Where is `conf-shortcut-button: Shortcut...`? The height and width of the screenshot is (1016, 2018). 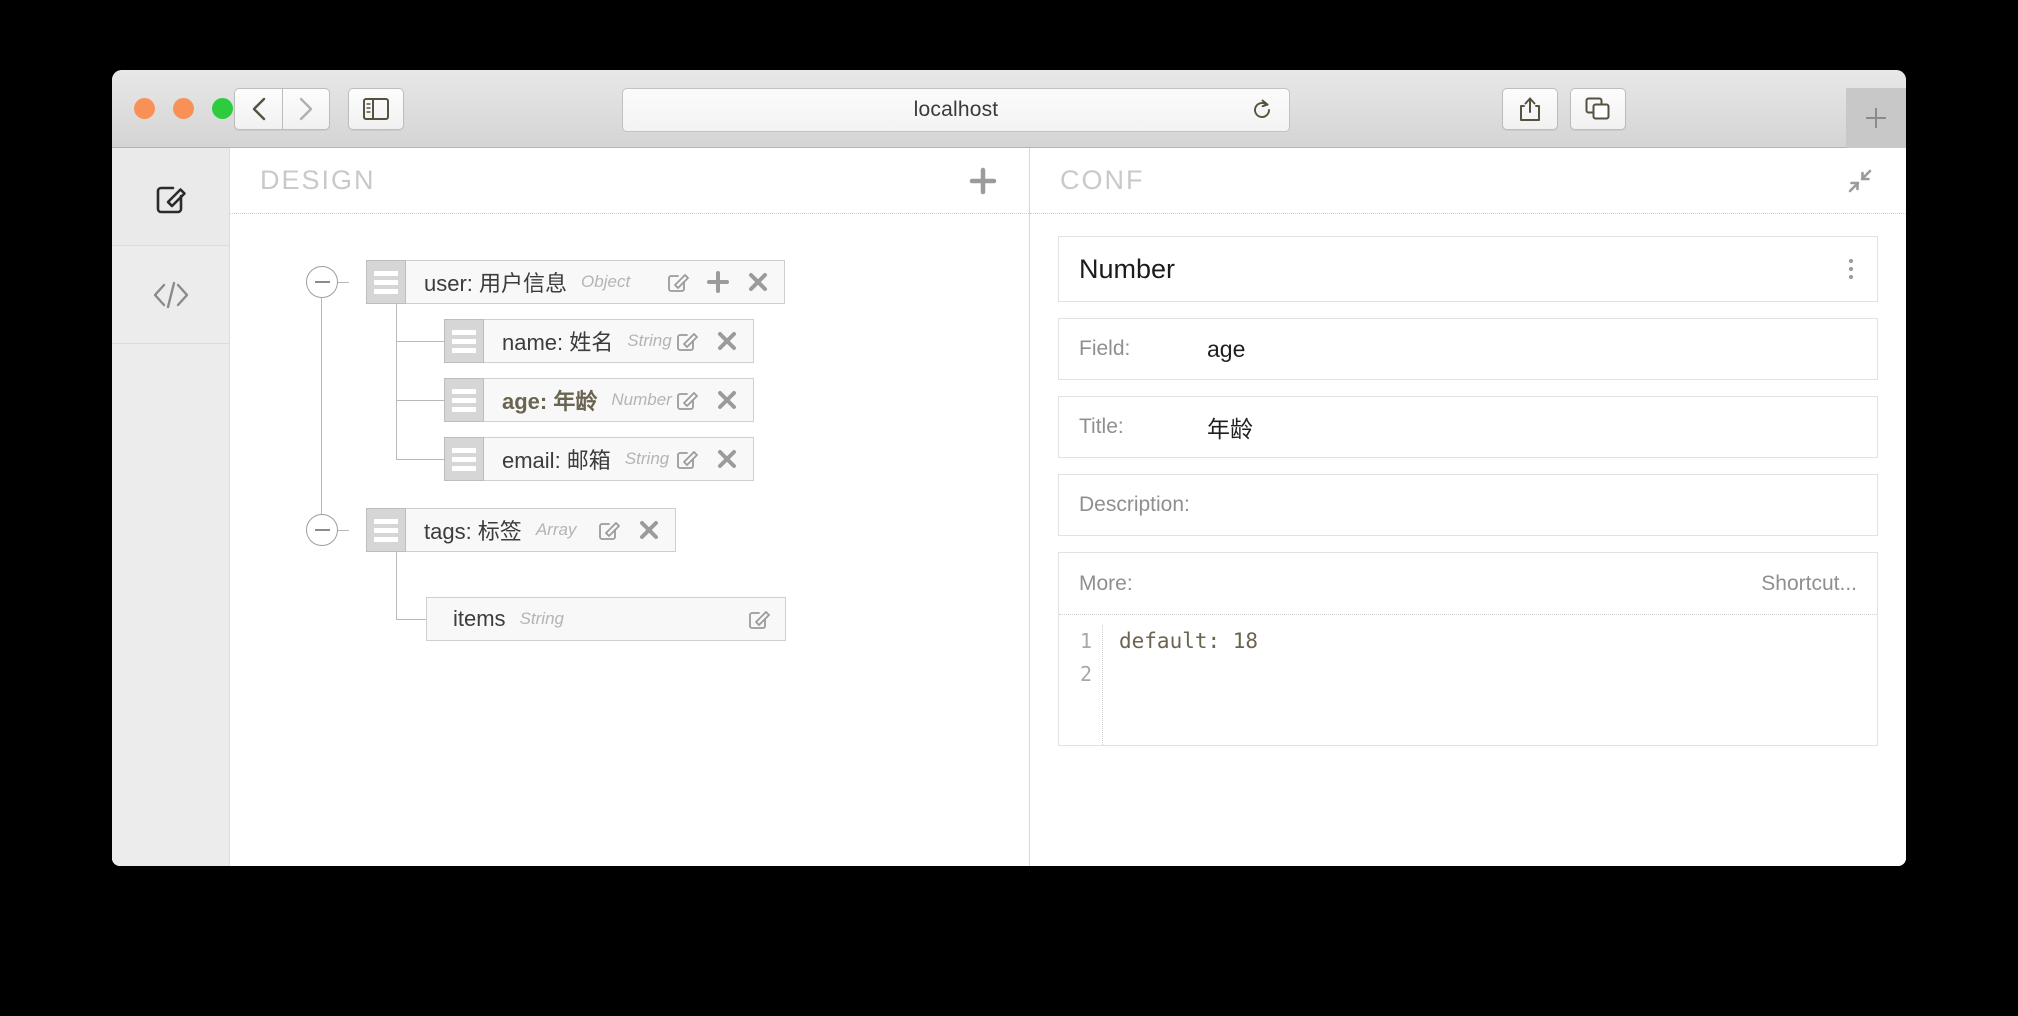
conf-shortcut-button: Shortcut... is located at coordinates (1809, 584).